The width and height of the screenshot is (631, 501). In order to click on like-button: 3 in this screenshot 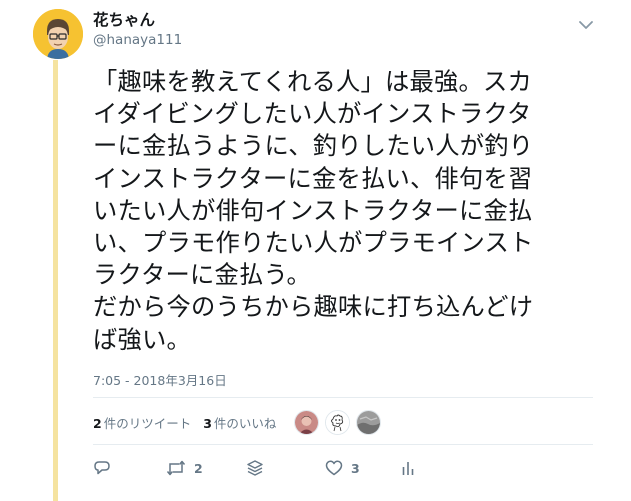, I will do `click(363, 468)`.